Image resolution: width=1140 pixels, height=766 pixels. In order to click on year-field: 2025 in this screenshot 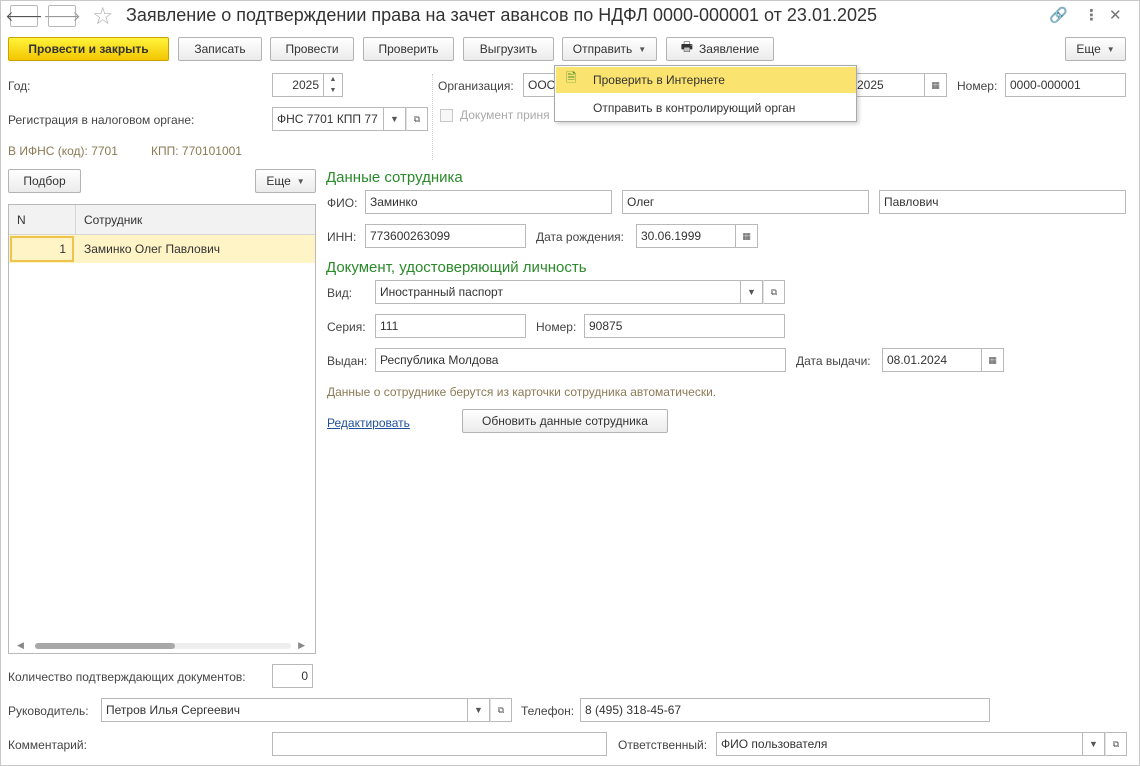, I will do `click(298, 85)`.